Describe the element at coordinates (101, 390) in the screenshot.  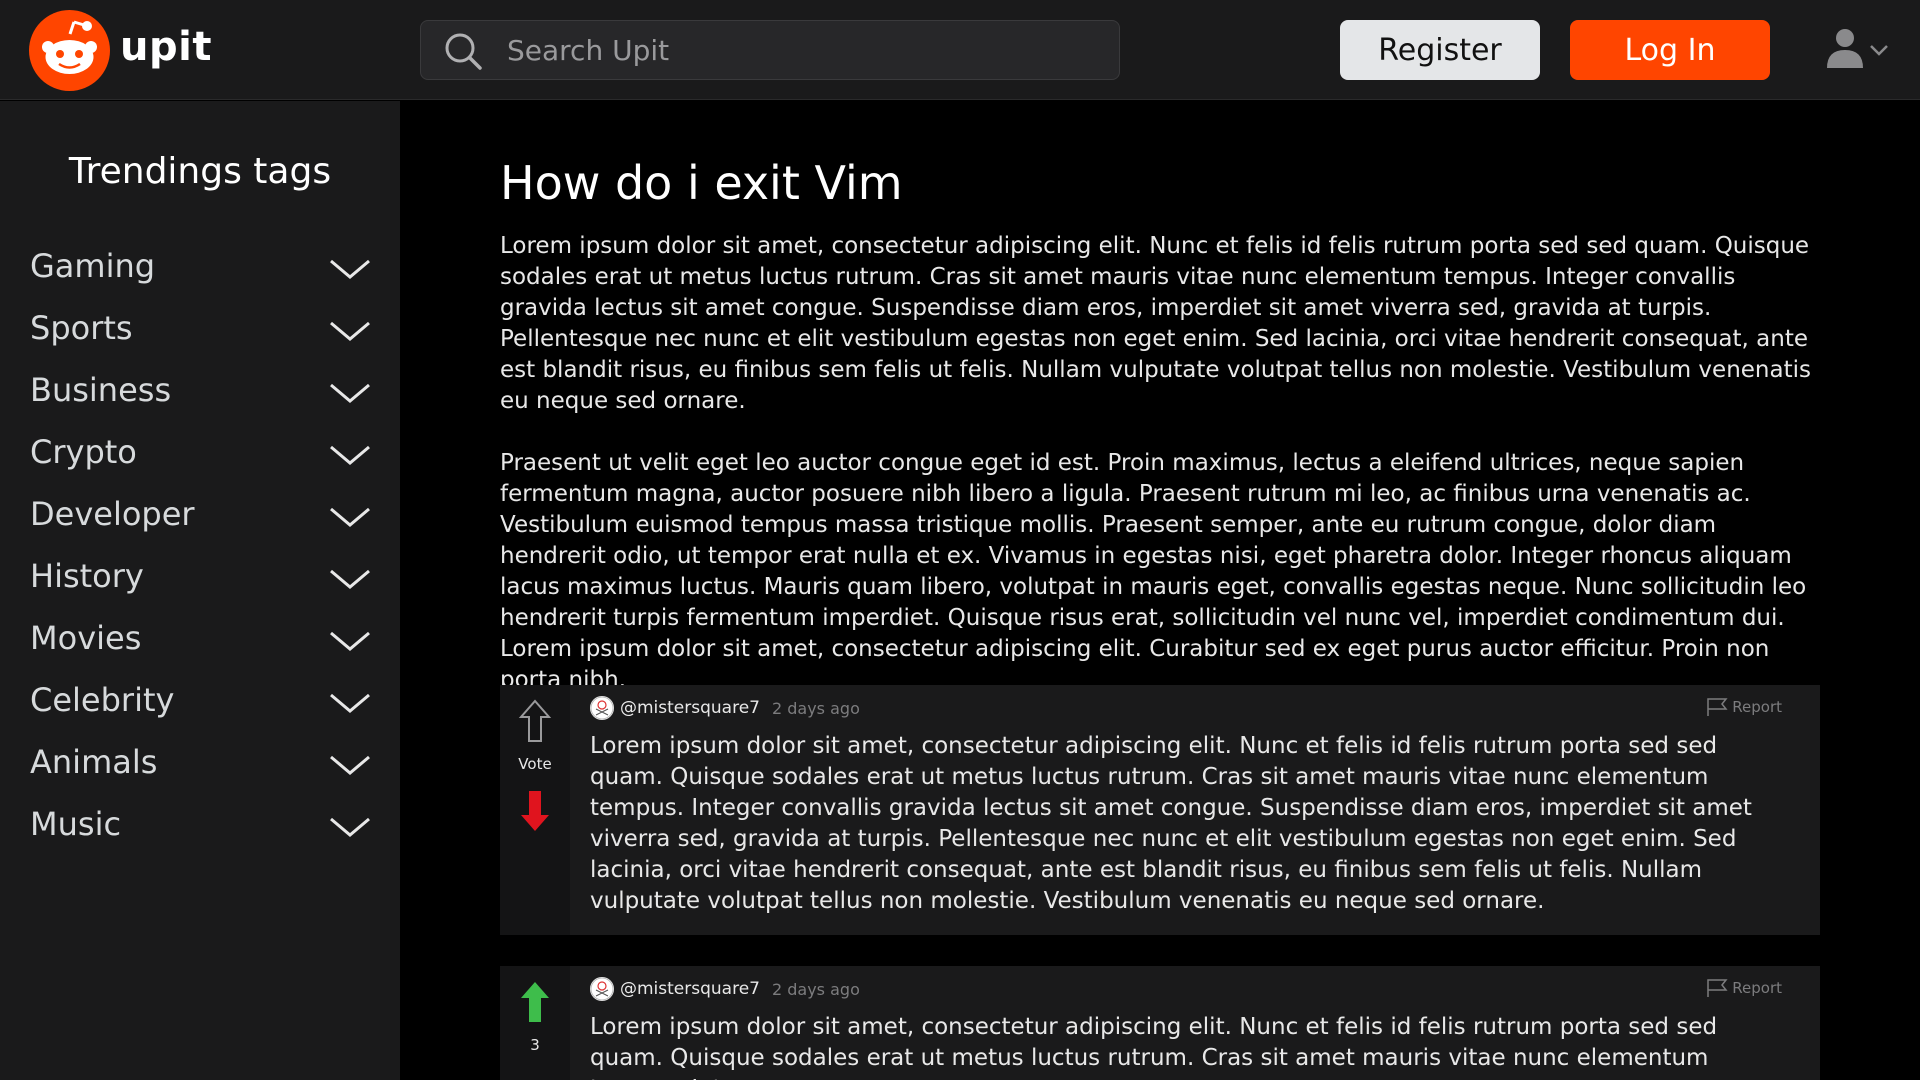
I see `sidebar-item-label: Business` at that location.